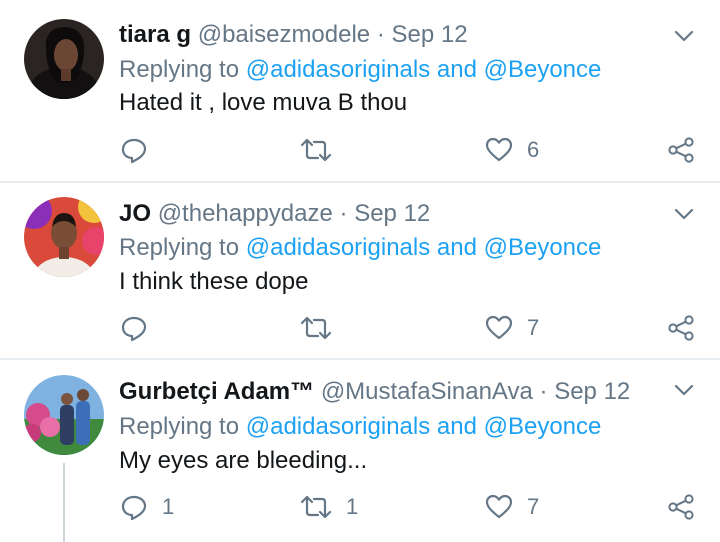 The height and width of the screenshot is (542, 720). I want to click on thread-line, so click(64, 502).